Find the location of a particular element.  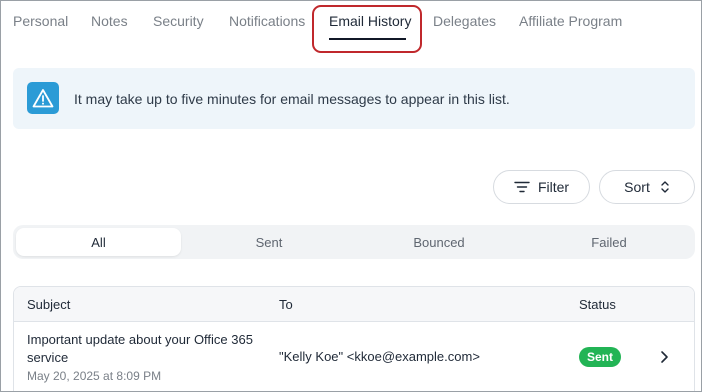

chevron-right-icon is located at coordinates (664, 357).